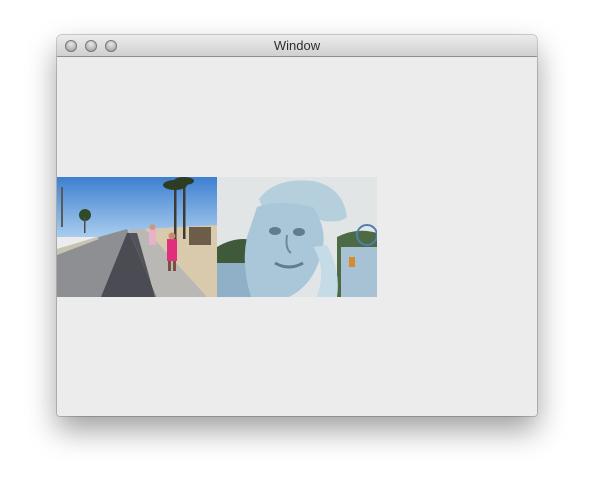  I want to click on window-title: Window, so click(297, 45).